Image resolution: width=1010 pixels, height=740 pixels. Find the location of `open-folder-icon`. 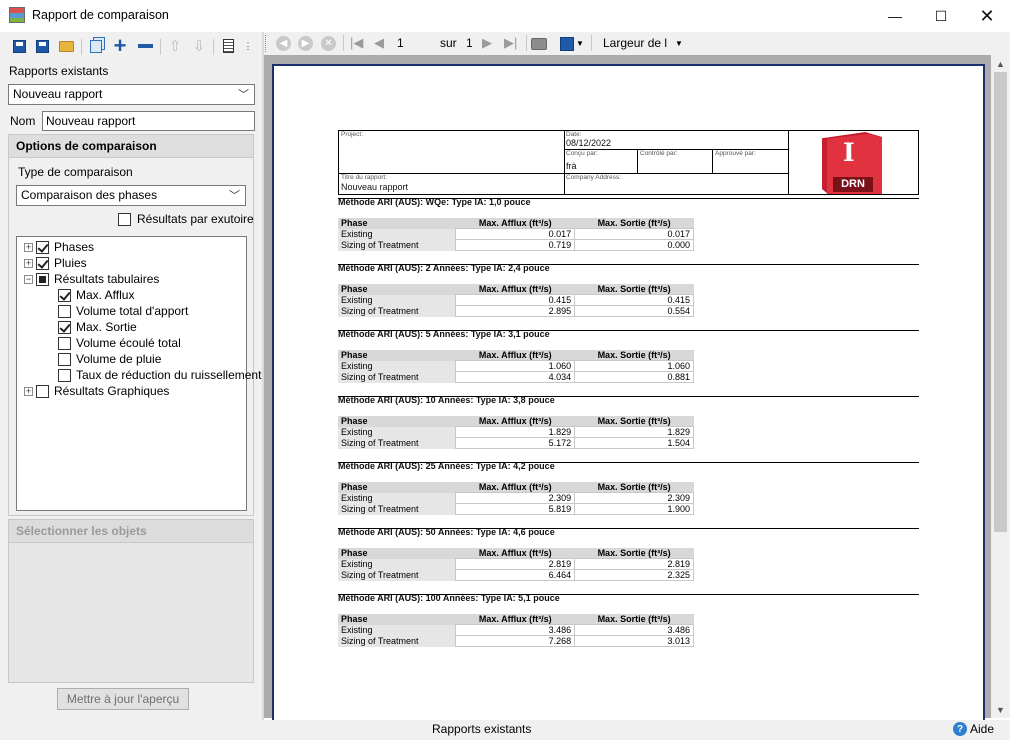

open-folder-icon is located at coordinates (66, 46).